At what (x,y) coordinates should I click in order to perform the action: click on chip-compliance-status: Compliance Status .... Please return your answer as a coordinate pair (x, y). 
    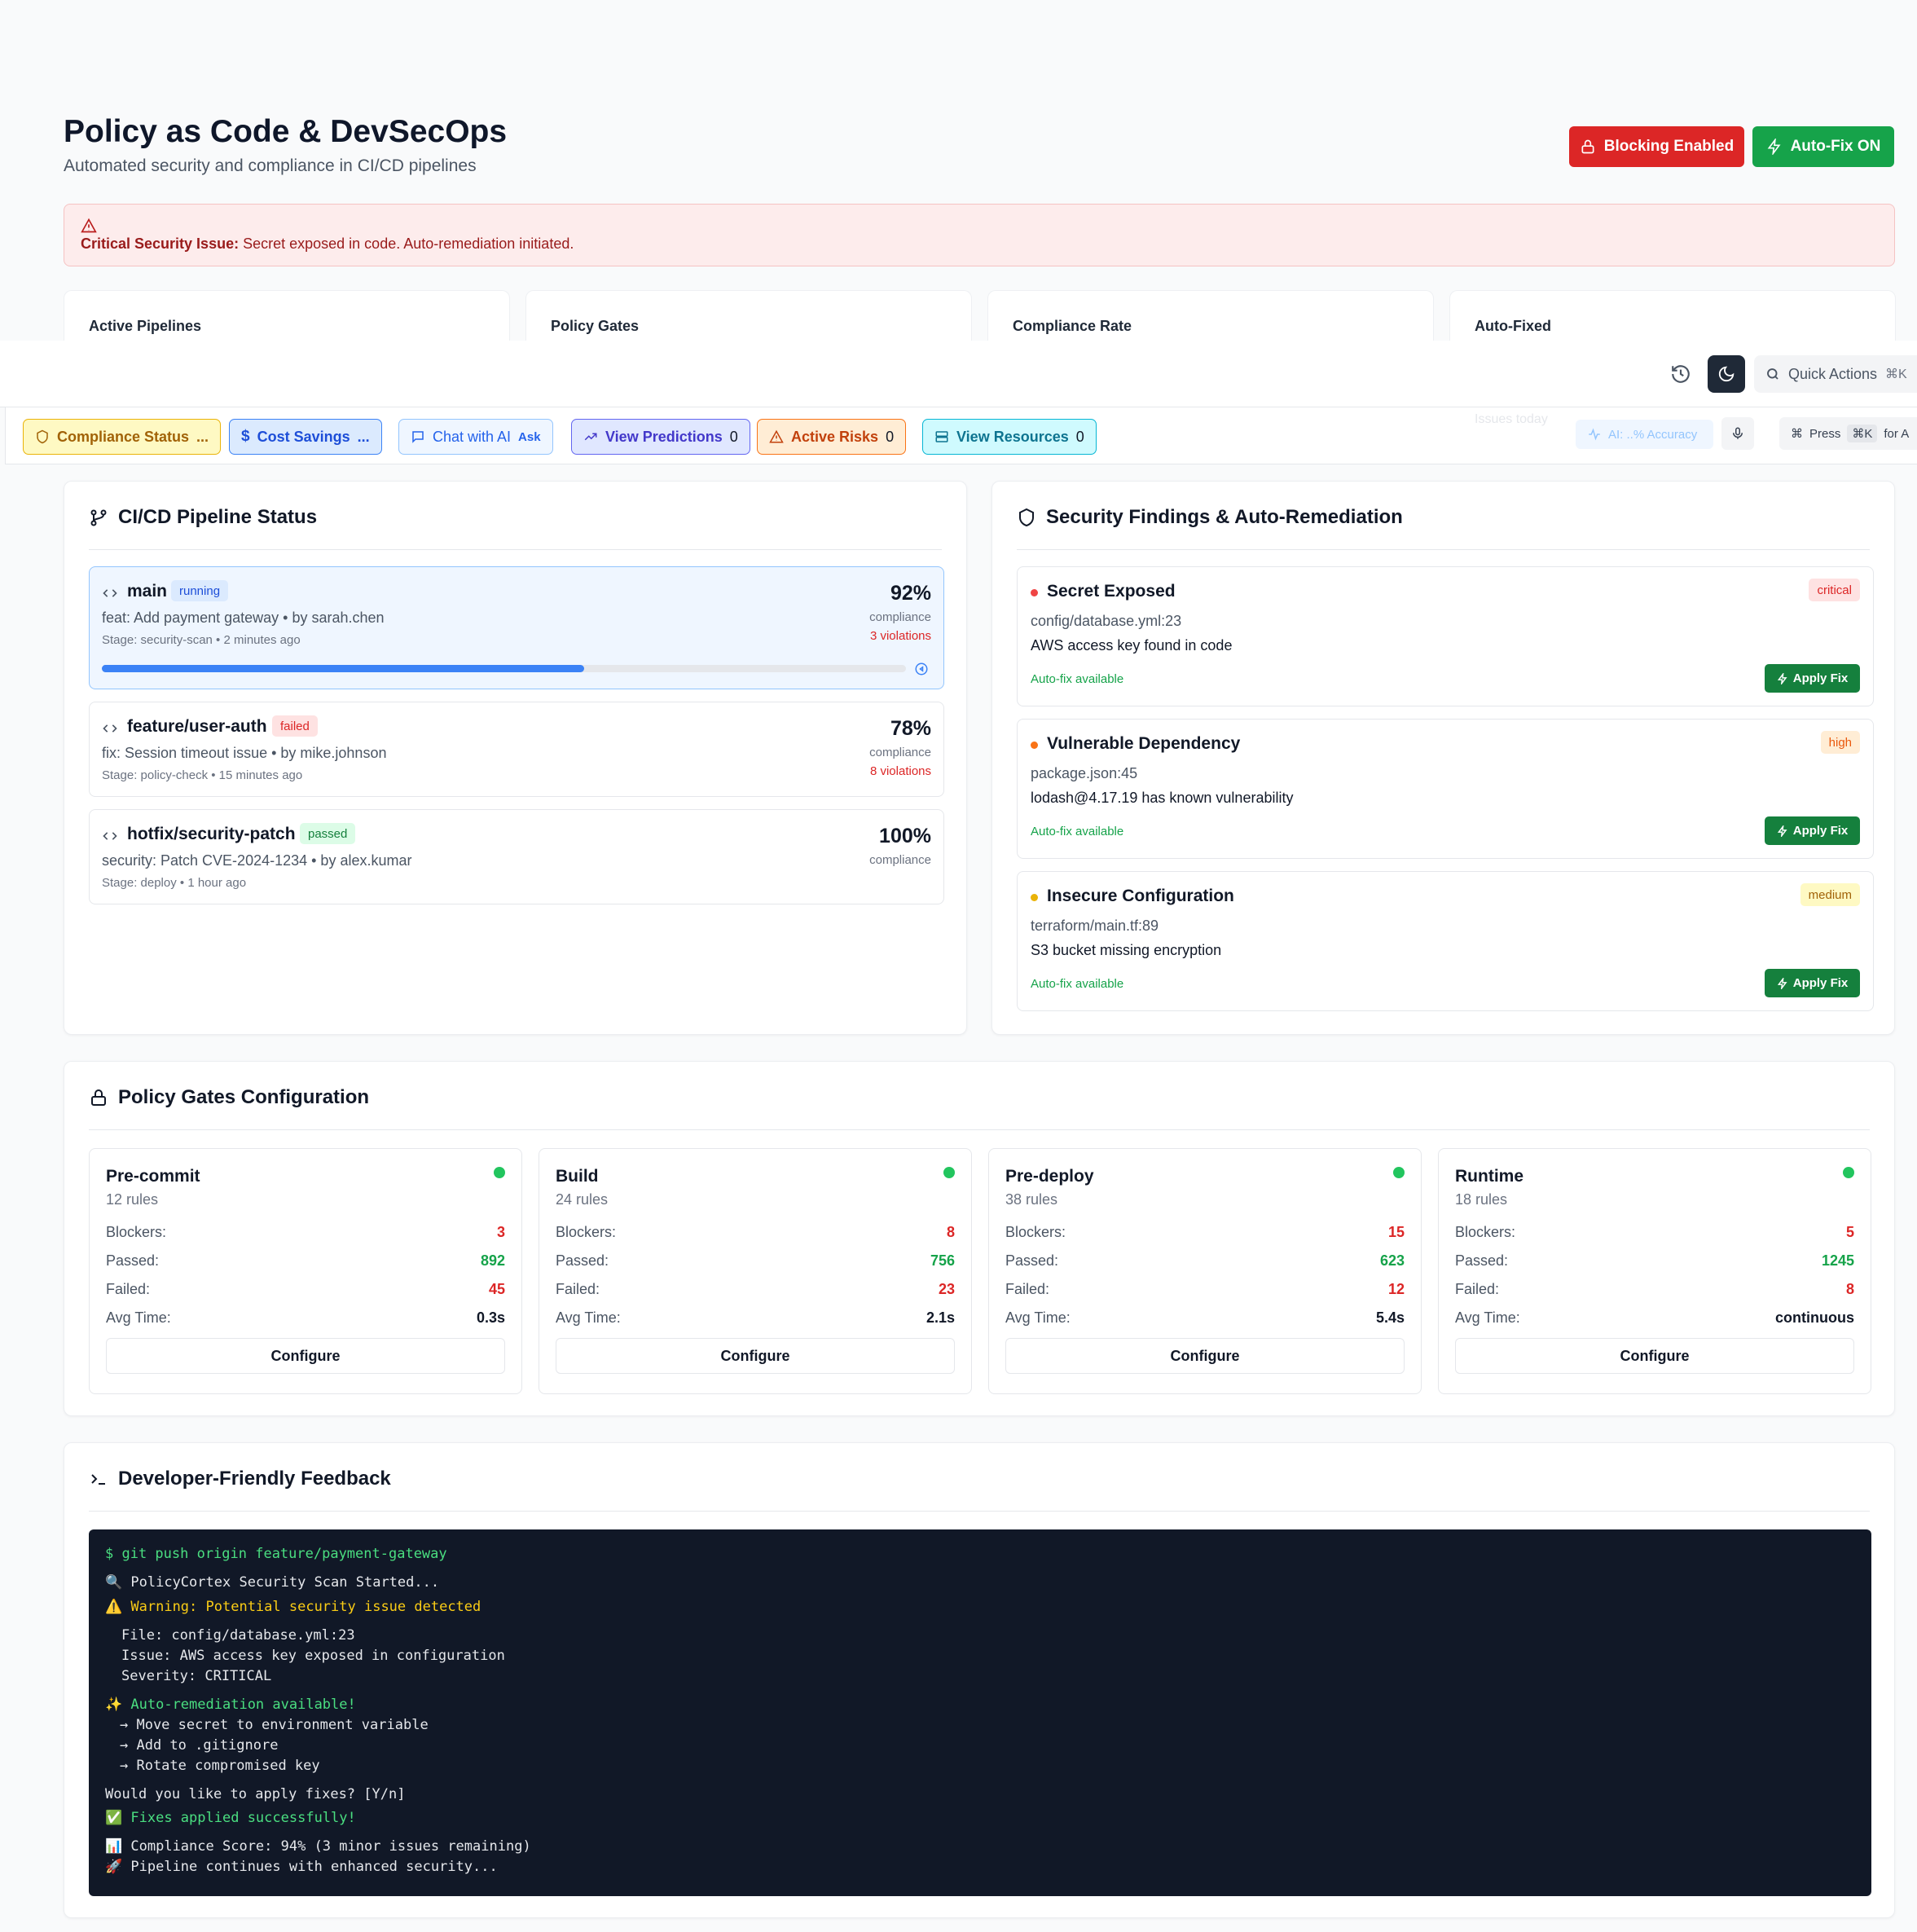
    Looking at the image, I should click on (123, 437).